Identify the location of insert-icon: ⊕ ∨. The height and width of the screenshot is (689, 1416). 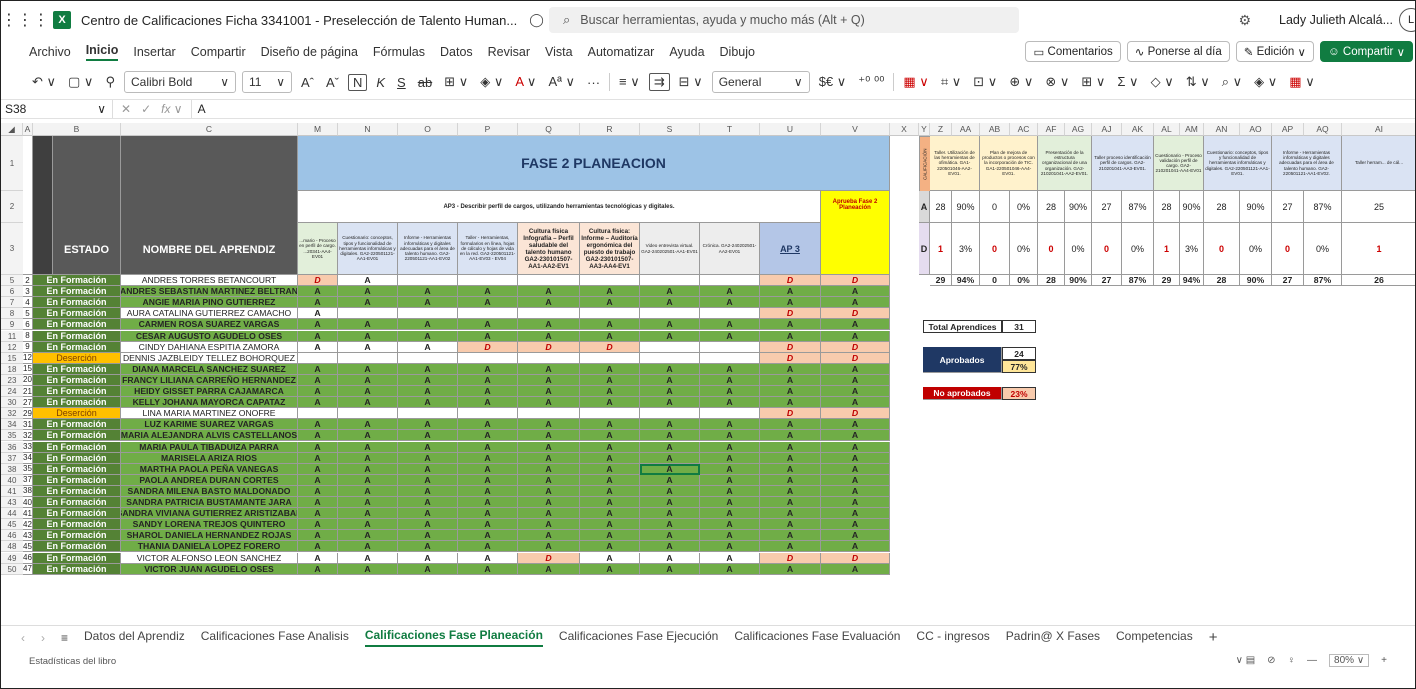
(1021, 82).